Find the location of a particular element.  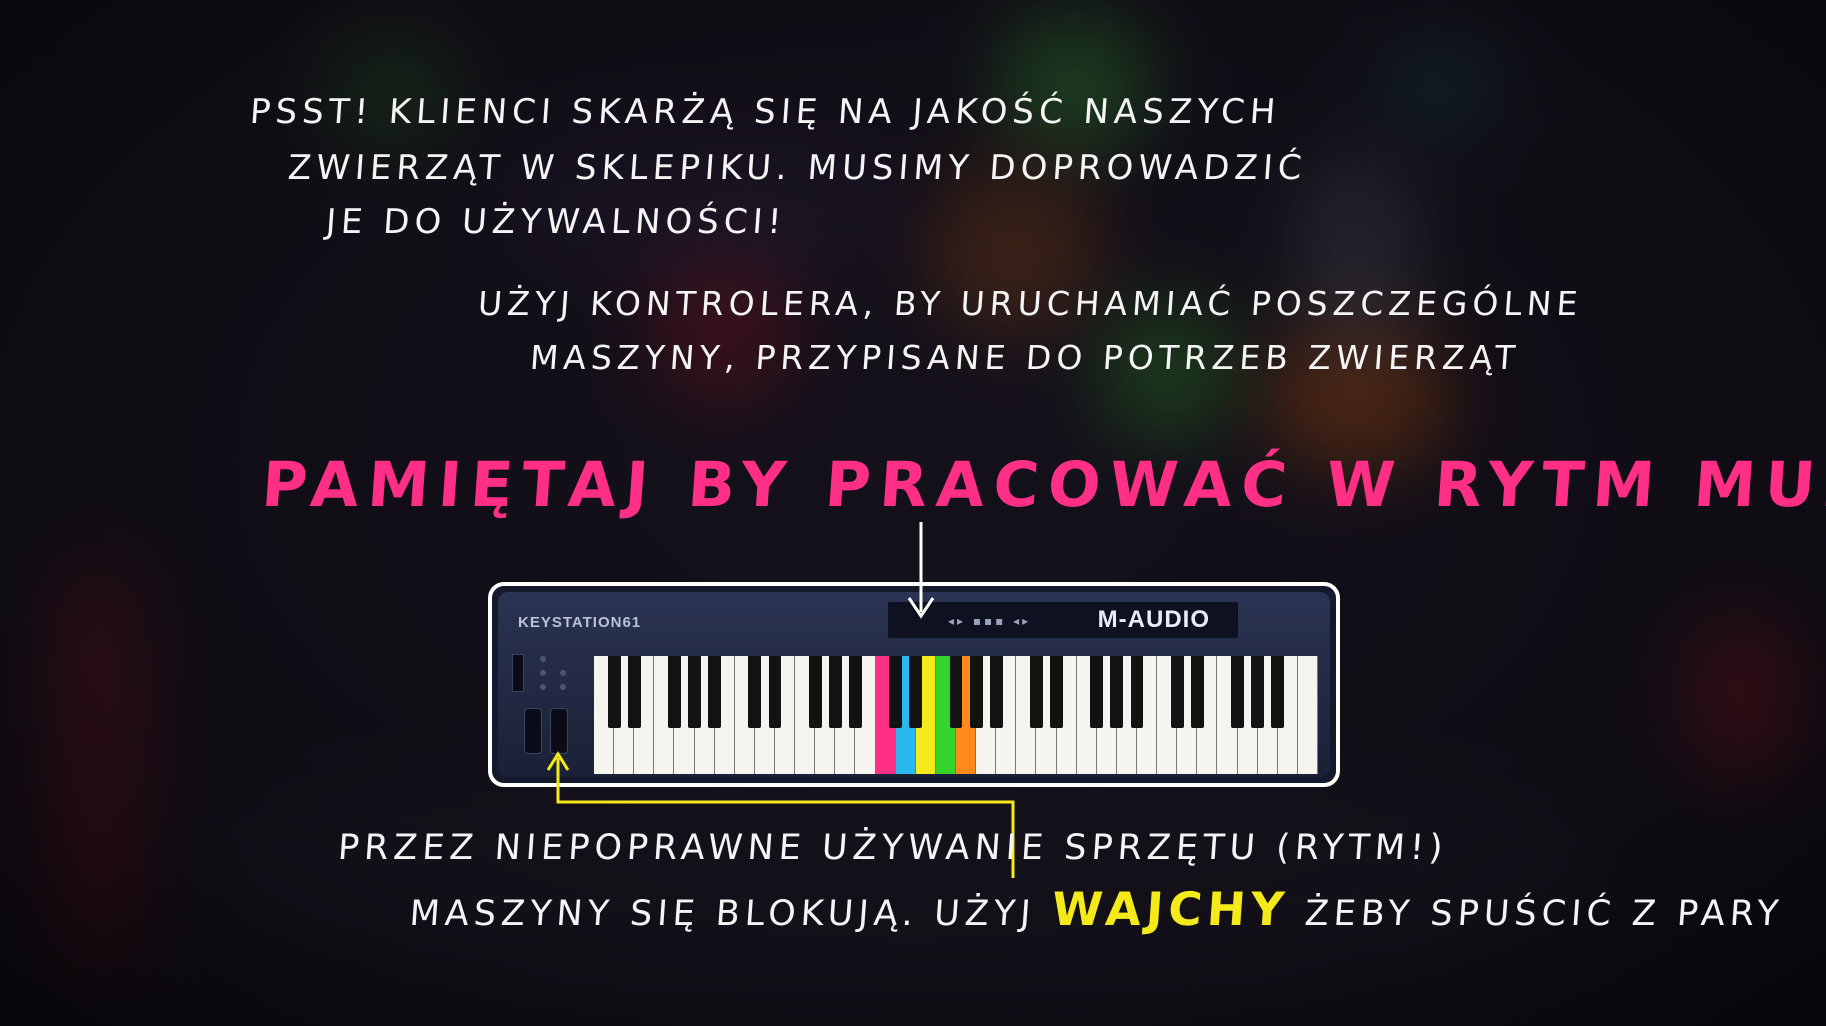

callout-arrows is located at coordinates (780, 700).